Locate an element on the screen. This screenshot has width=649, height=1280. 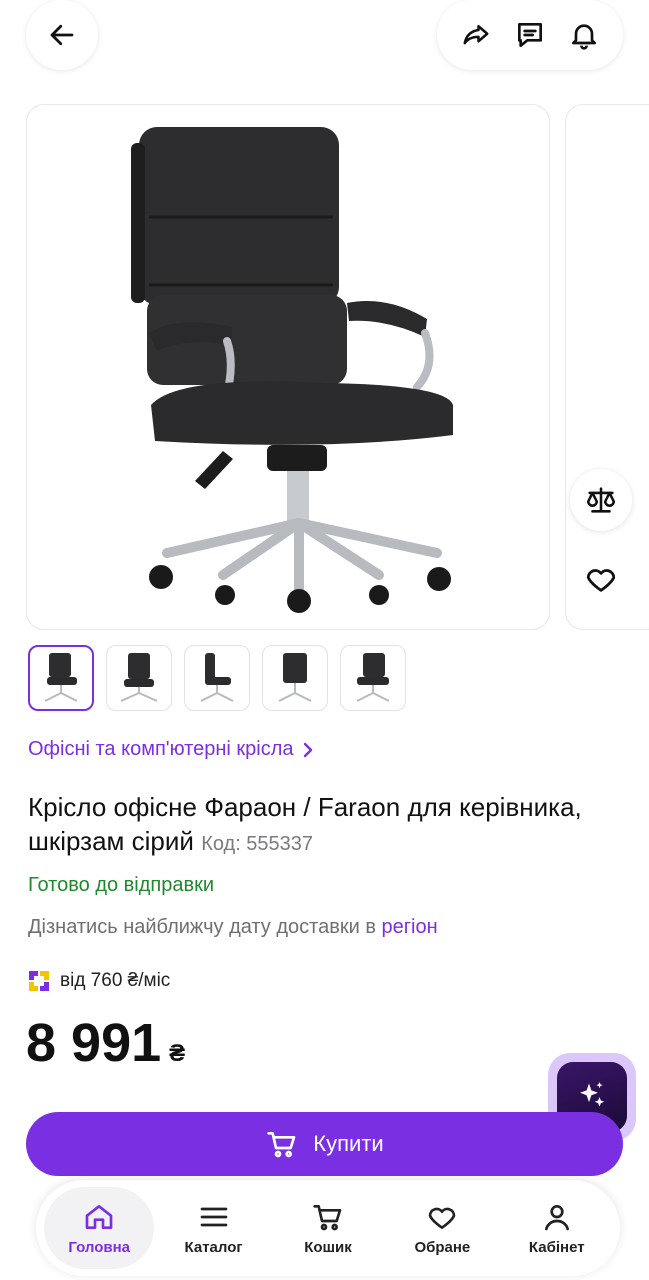
compare-button is located at coordinates (601, 500).